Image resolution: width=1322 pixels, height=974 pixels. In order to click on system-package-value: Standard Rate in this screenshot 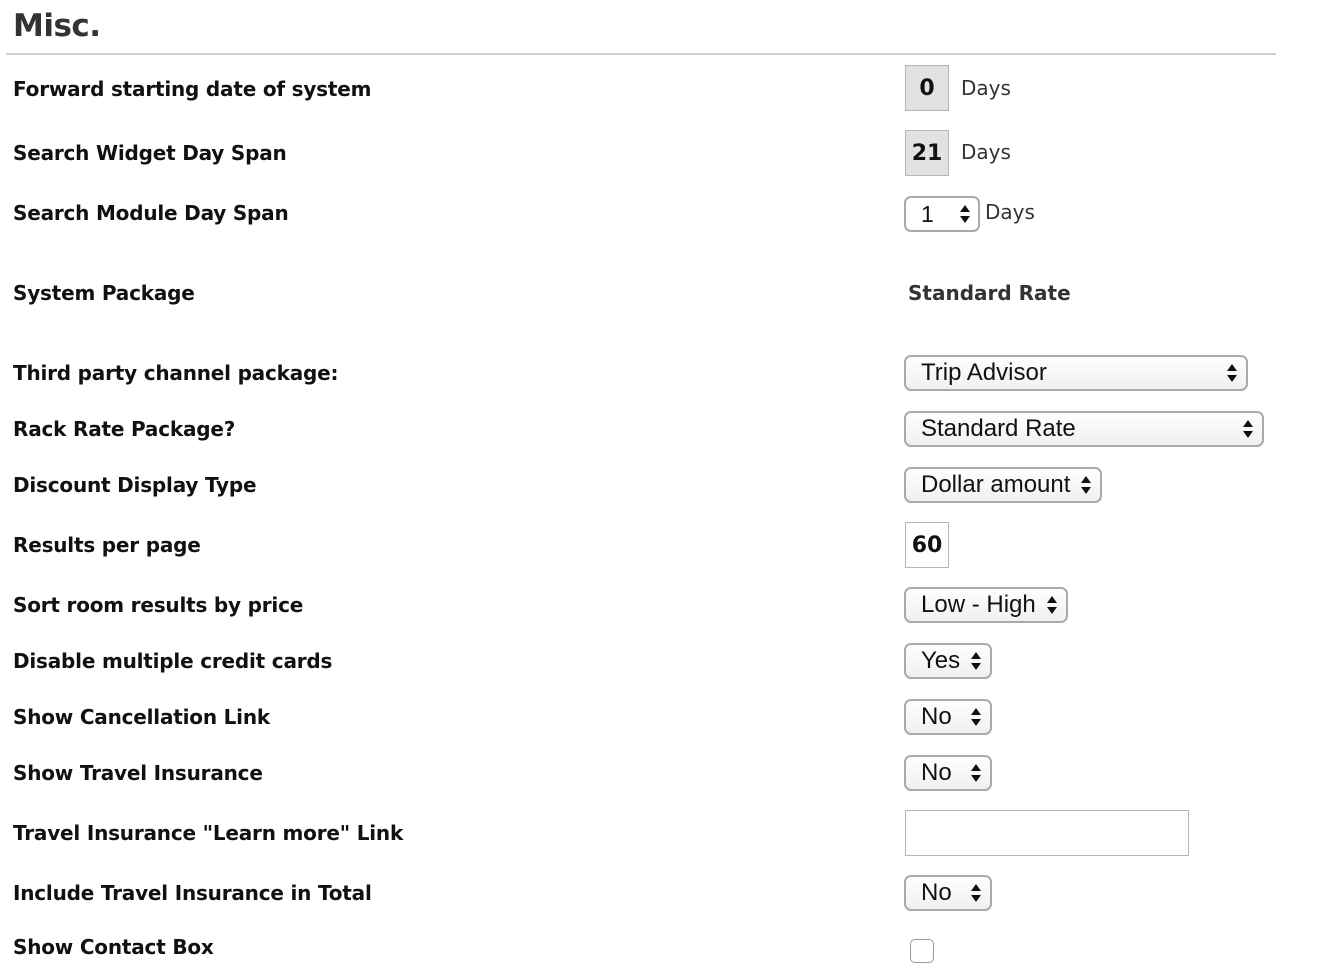, I will do `click(989, 293)`.